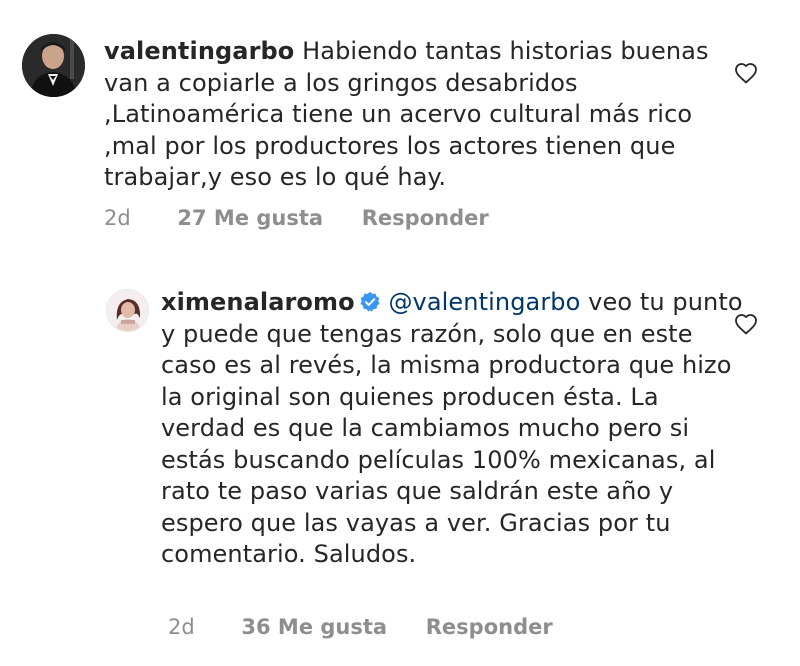 The height and width of the screenshot is (666, 800). What do you see at coordinates (258, 302) in the screenshot?
I see `comment-username: ximenalaromo` at bounding box center [258, 302].